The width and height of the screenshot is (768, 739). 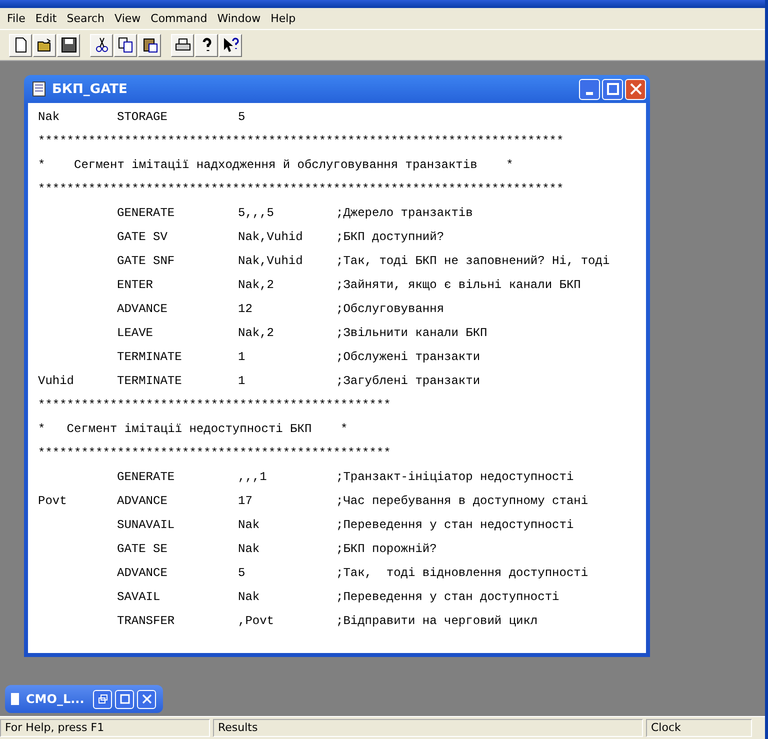 What do you see at coordinates (146, 525) in the screenshot?
I see `code-operator: SUNAVAIL` at bounding box center [146, 525].